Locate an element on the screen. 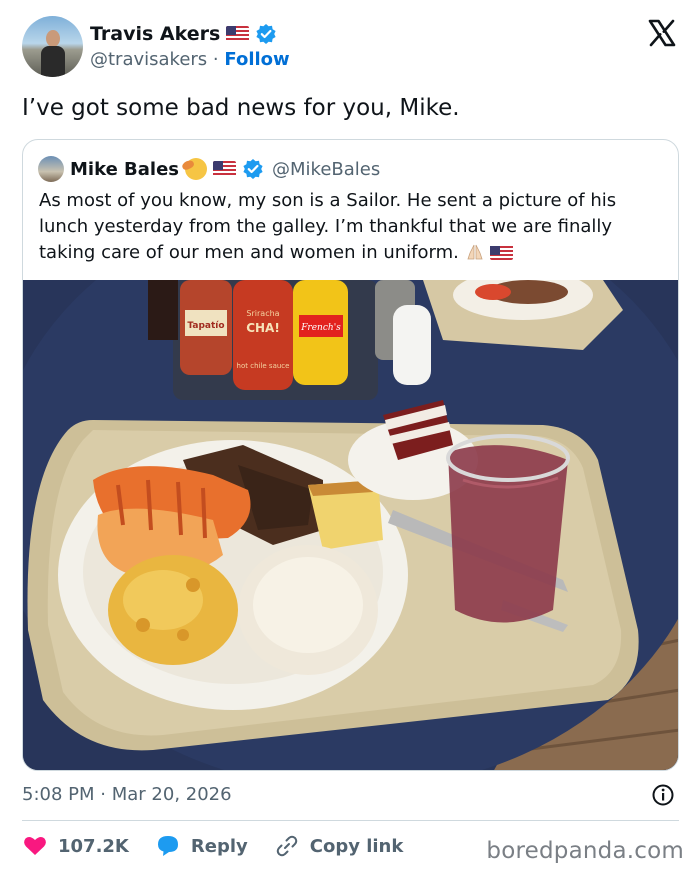 The image size is (700, 874). like-button: 107.2K is located at coordinates (75, 846).